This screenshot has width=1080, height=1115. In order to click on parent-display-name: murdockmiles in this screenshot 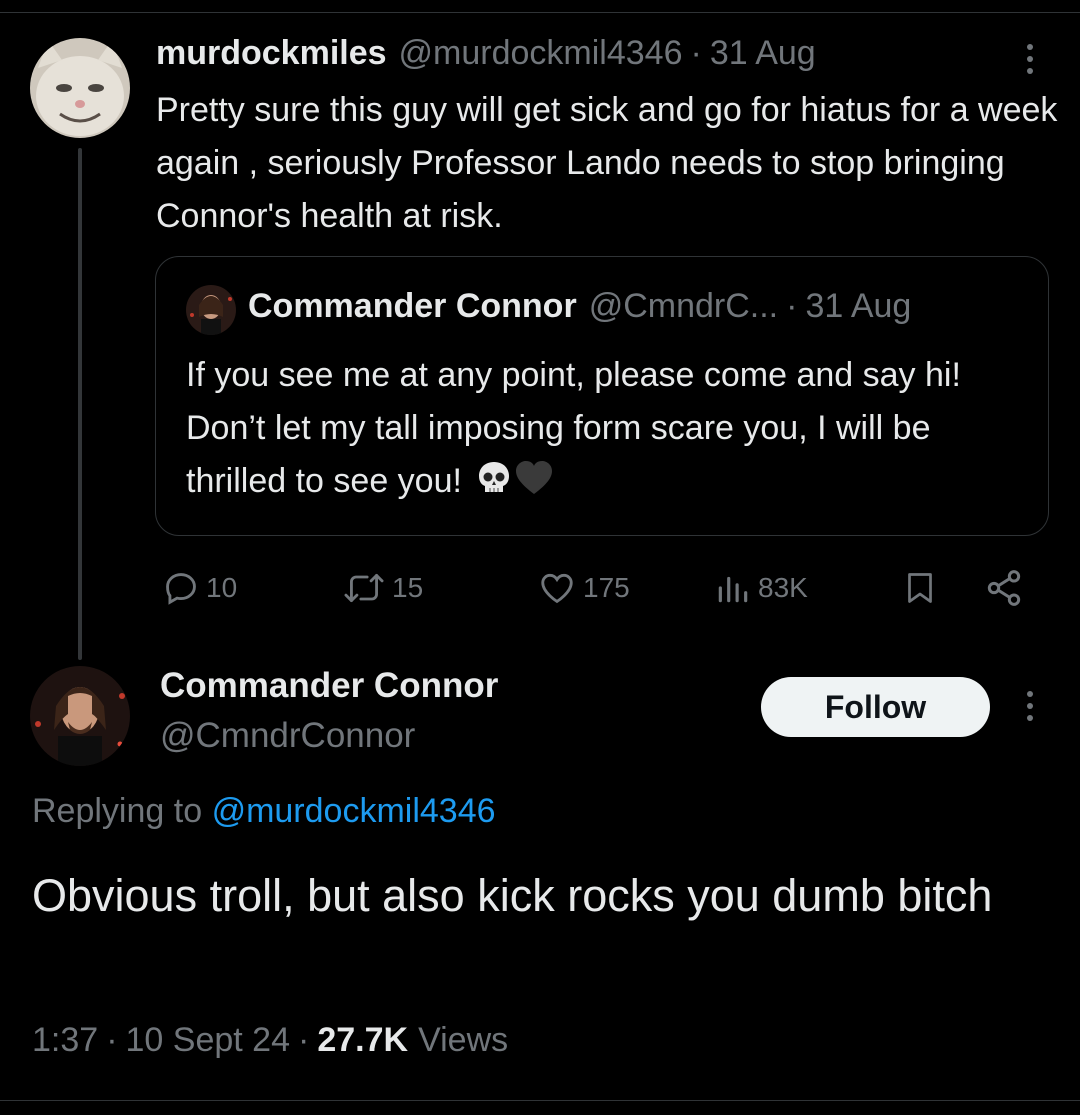, I will do `click(271, 53)`.